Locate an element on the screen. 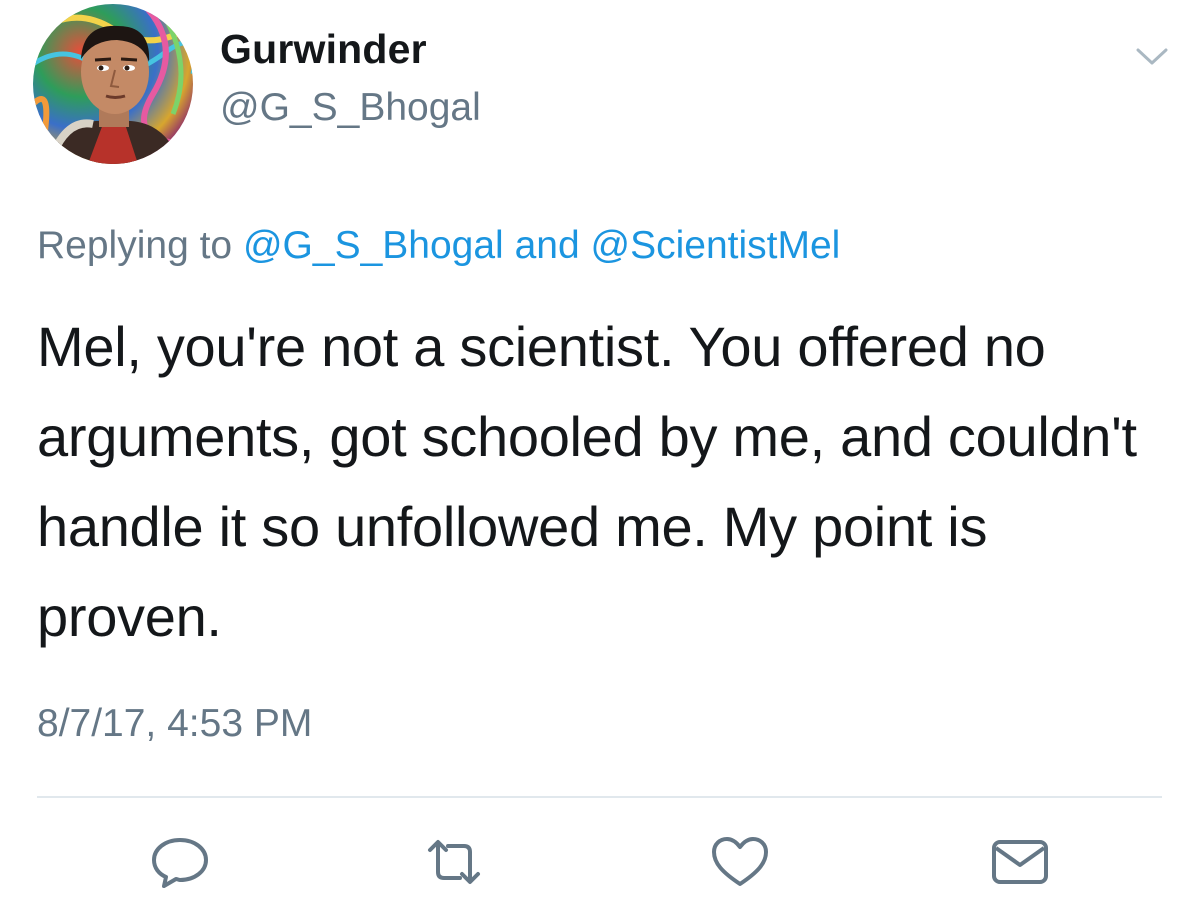 The image size is (1200, 910). display-name: Gurwinder is located at coordinates (323, 49).